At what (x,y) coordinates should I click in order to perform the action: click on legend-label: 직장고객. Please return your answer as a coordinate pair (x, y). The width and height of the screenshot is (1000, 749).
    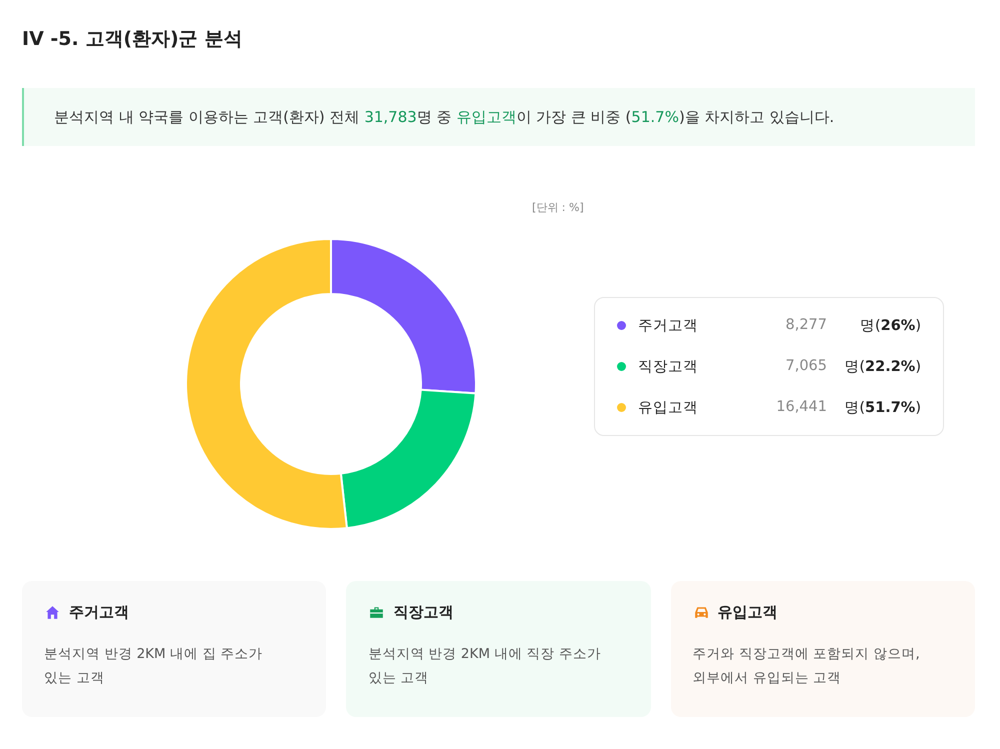
    Looking at the image, I should click on (668, 367).